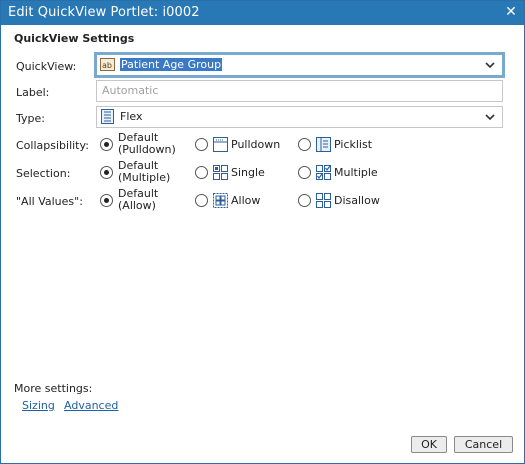 The image size is (525, 464). I want to click on close-icon: ✕, so click(511, 12).